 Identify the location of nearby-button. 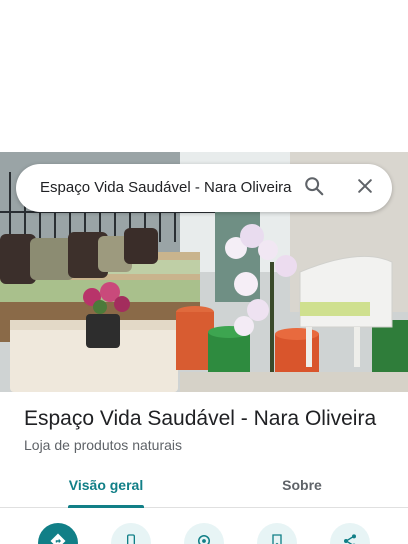
(204, 533).